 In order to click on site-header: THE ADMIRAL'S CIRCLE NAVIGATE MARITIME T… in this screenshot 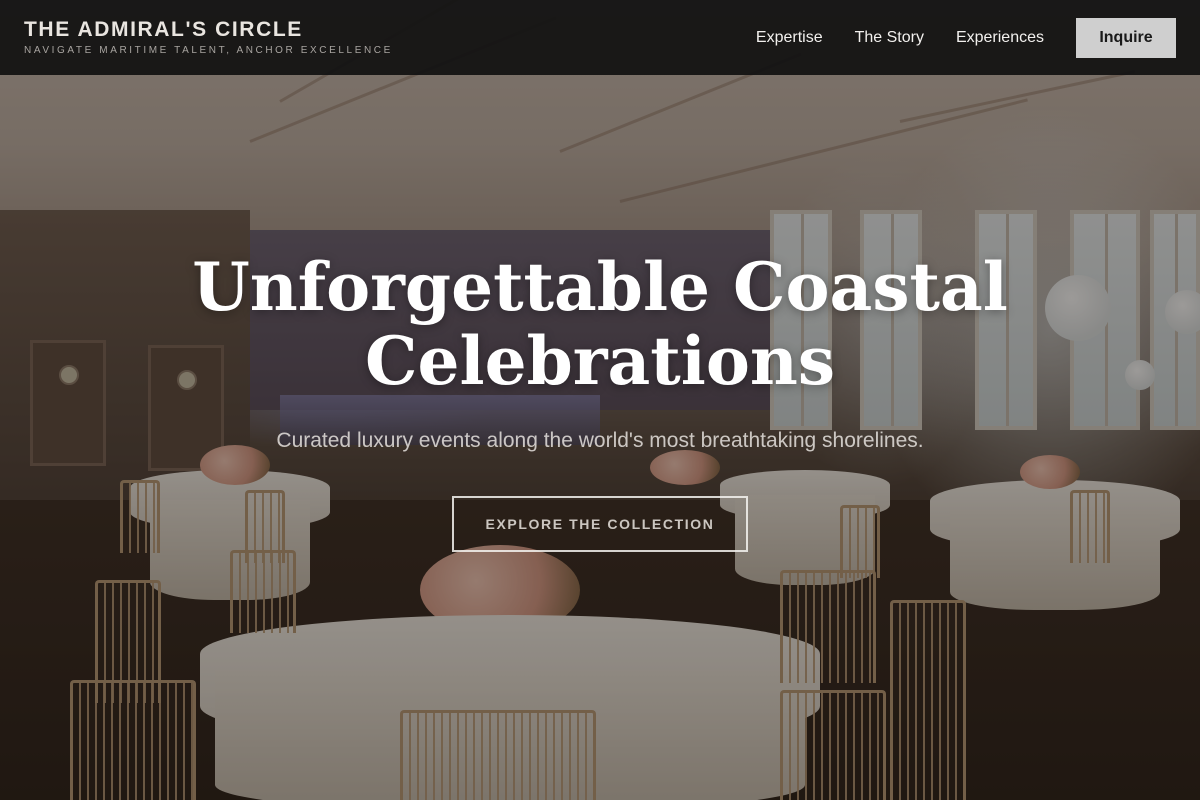, I will do `click(600, 37)`.